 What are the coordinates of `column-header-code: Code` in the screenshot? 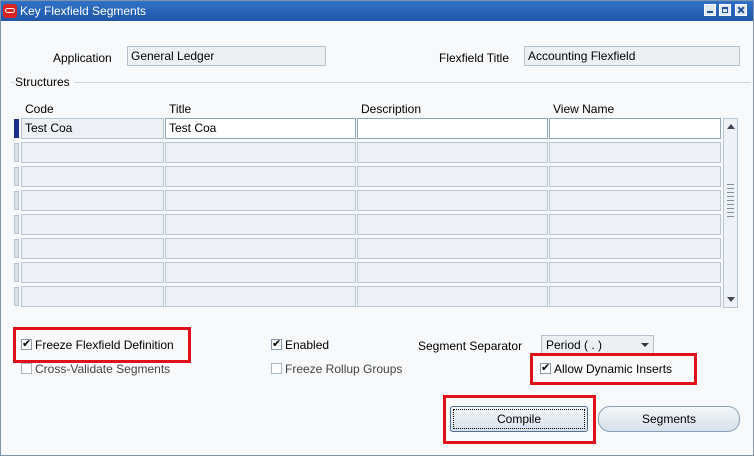 It's located at (39, 109).